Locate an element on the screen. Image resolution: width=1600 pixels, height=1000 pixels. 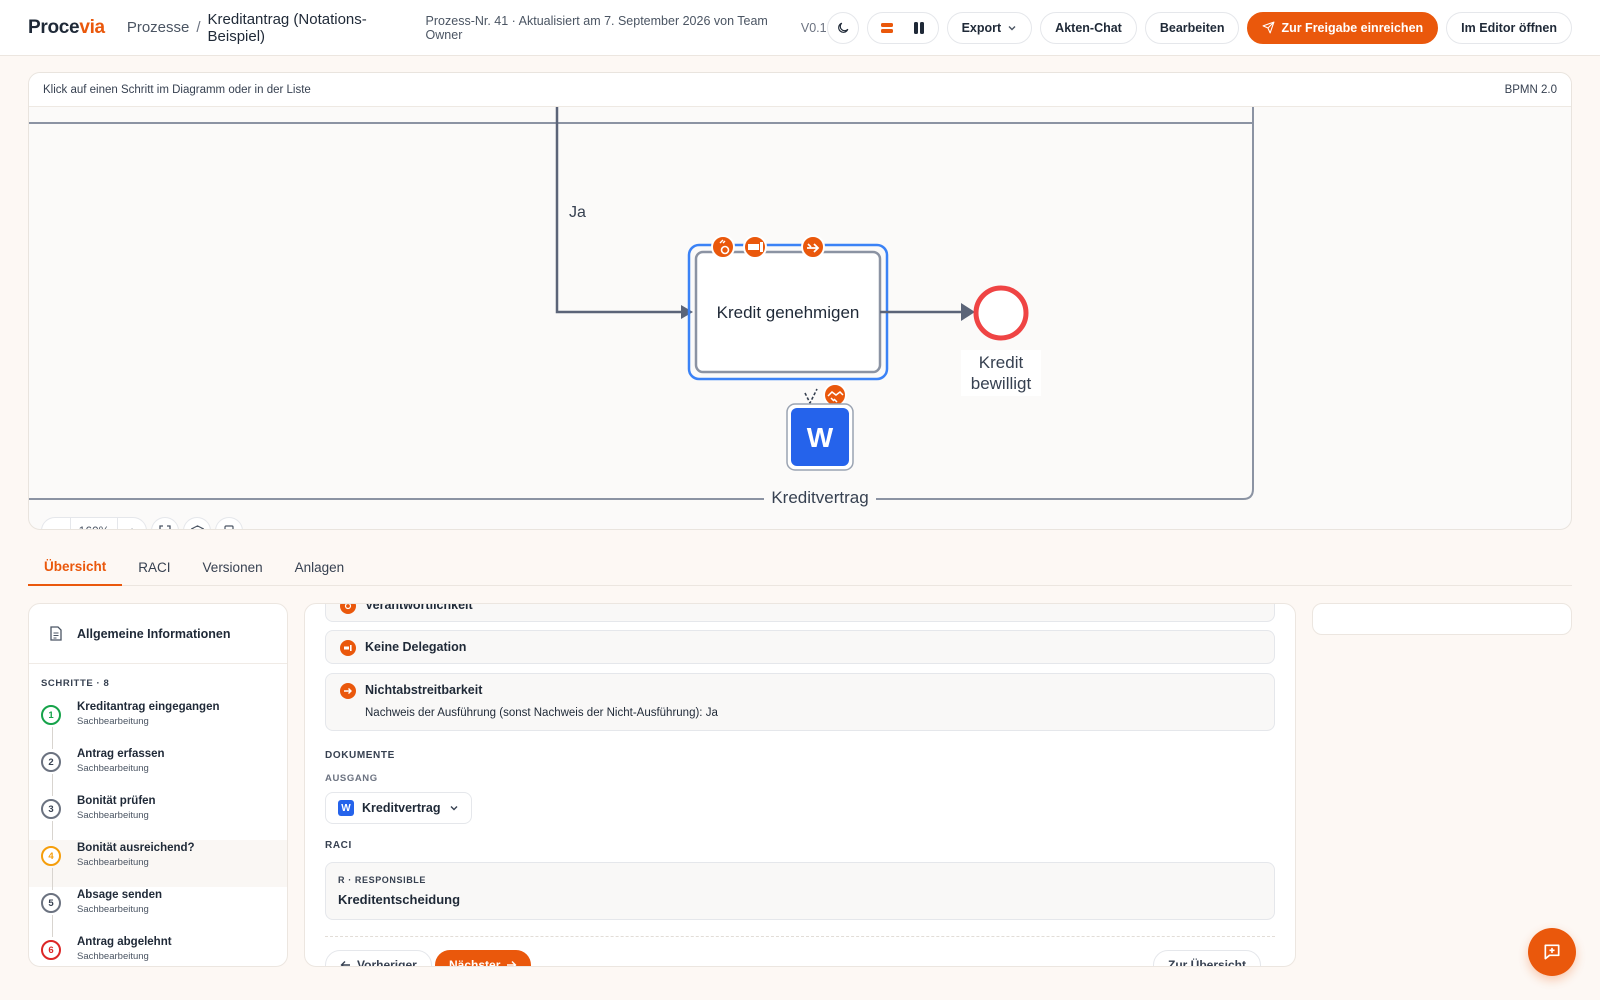
step-number-badge: 1 is located at coordinates (51, 715).